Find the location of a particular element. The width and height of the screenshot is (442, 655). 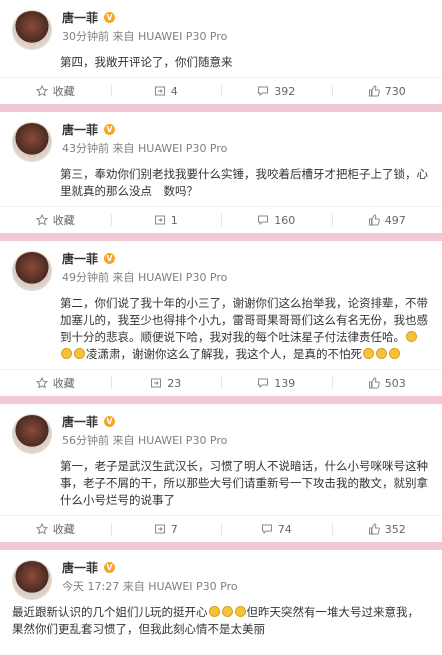

forward-button: 7 is located at coordinates (166, 529).